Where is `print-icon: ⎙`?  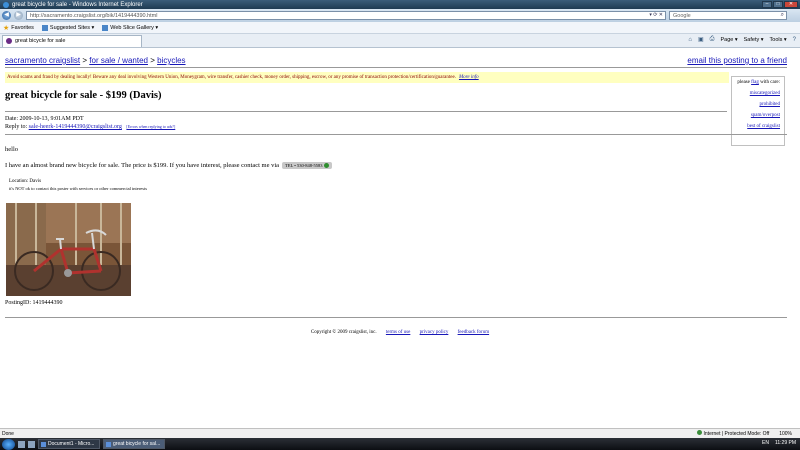
print-icon: ⎙ is located at coordinates (712, 39).